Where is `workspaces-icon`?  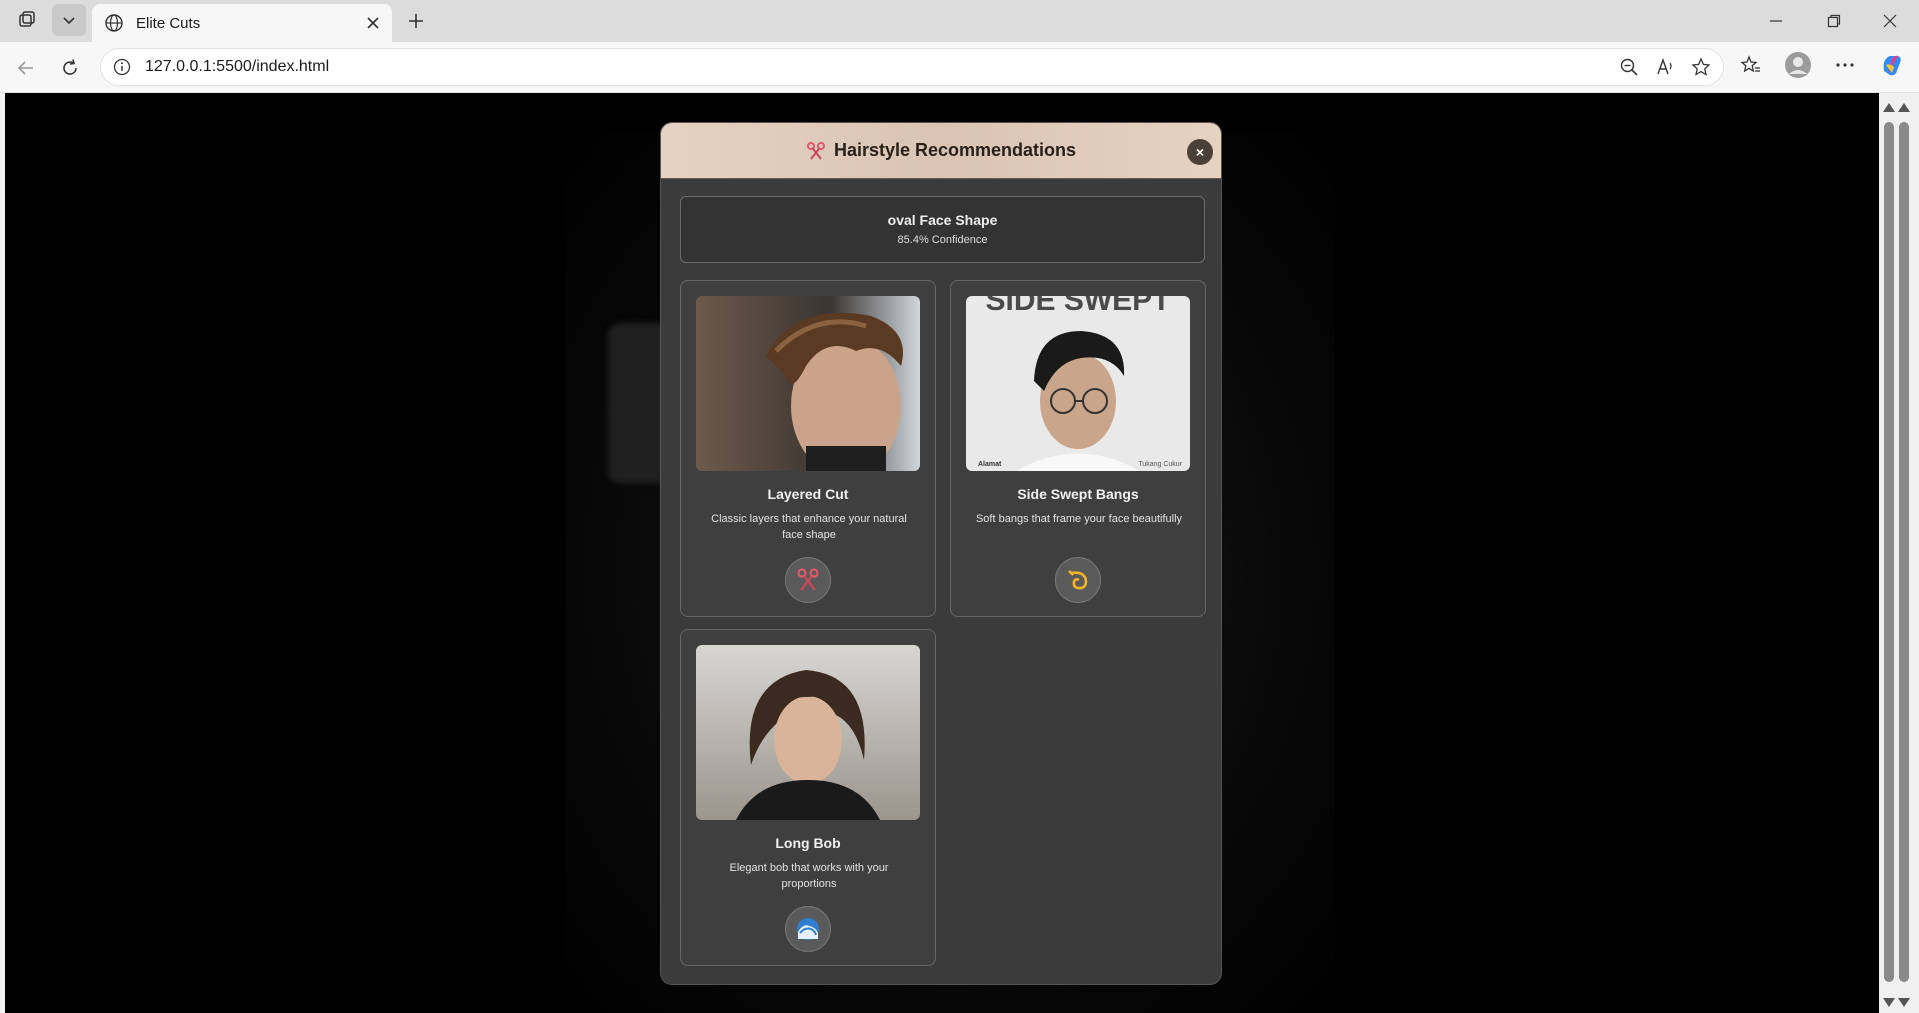 workspaces-icon is located at coordinates (27, 19).